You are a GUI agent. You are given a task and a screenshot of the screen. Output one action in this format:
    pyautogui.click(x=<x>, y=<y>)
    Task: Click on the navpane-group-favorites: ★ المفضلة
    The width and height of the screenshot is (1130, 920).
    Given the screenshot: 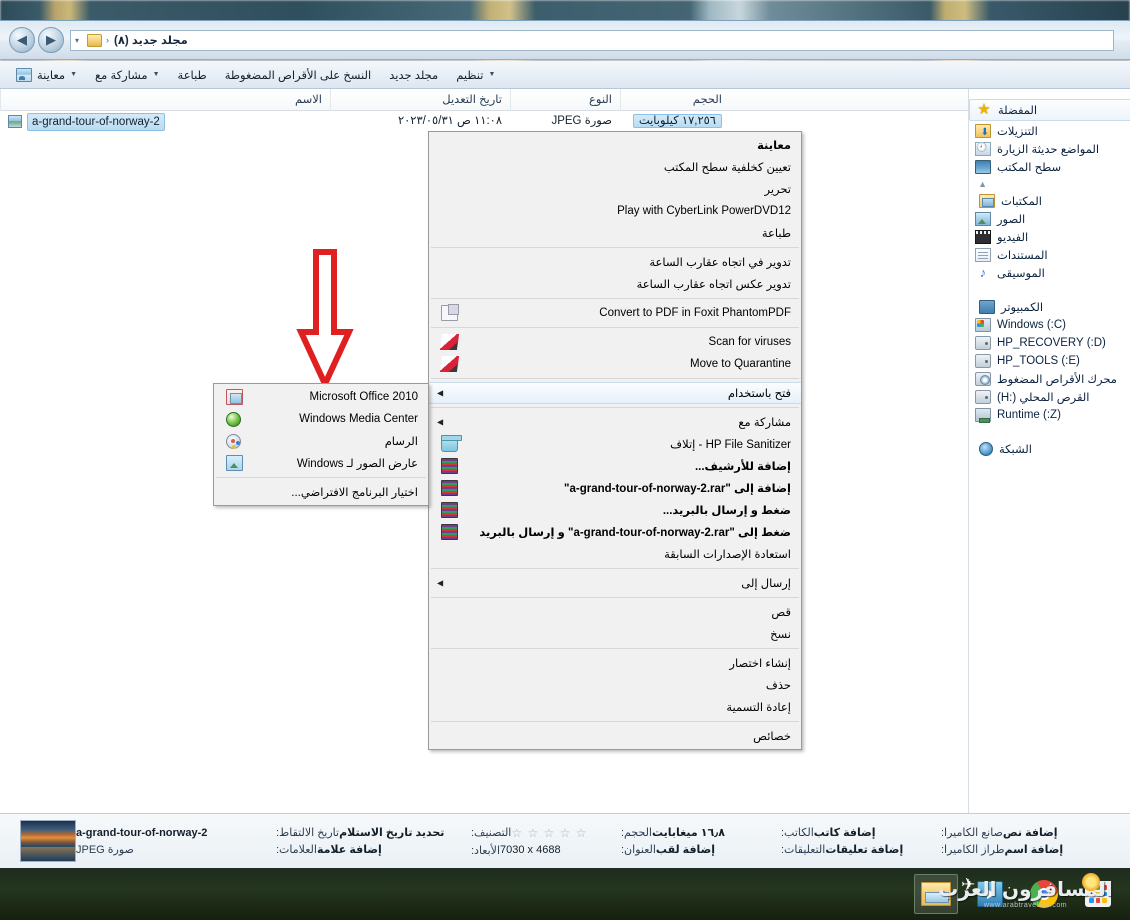 What is the action you would take?
    pyautogui.click(x=1049, y=110)
    